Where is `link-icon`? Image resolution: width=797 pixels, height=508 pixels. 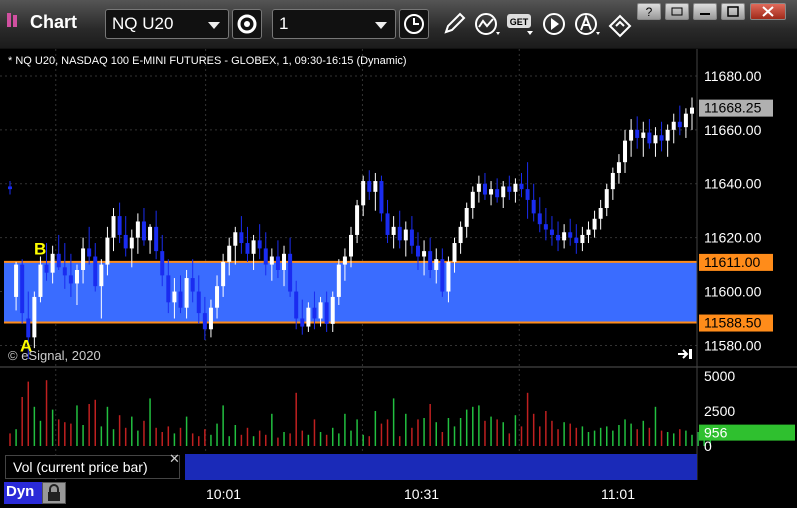
link-icon is located at coordinates (620, 24).